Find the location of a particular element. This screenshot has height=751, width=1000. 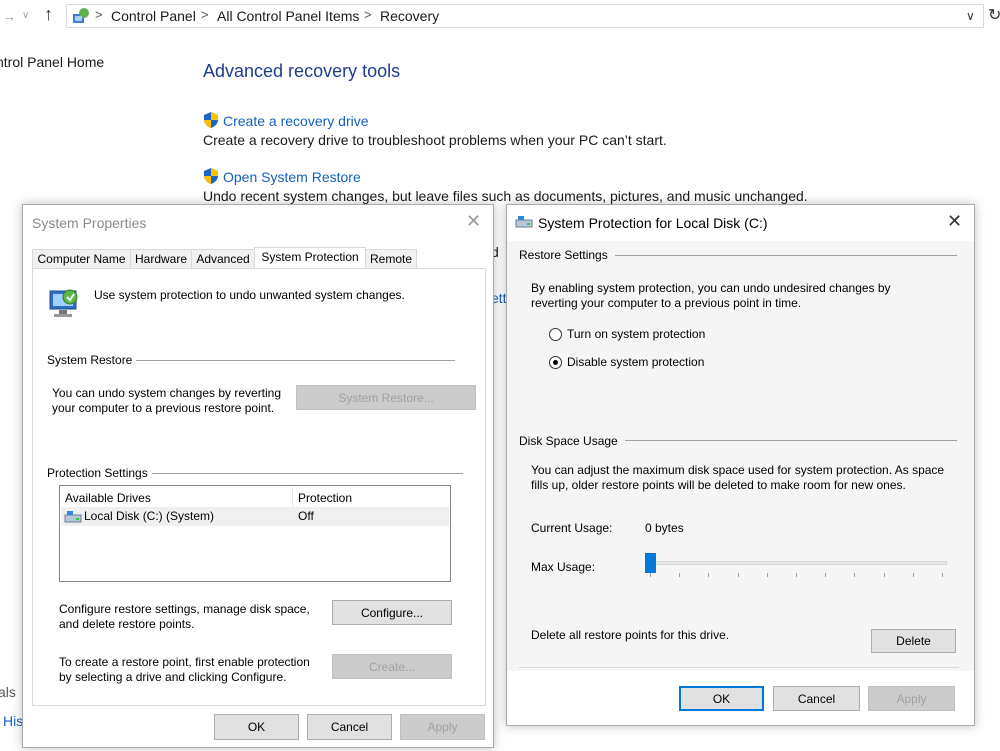

disk-space-group-label: Disk Space Usage is located at coordinates (568, 441).